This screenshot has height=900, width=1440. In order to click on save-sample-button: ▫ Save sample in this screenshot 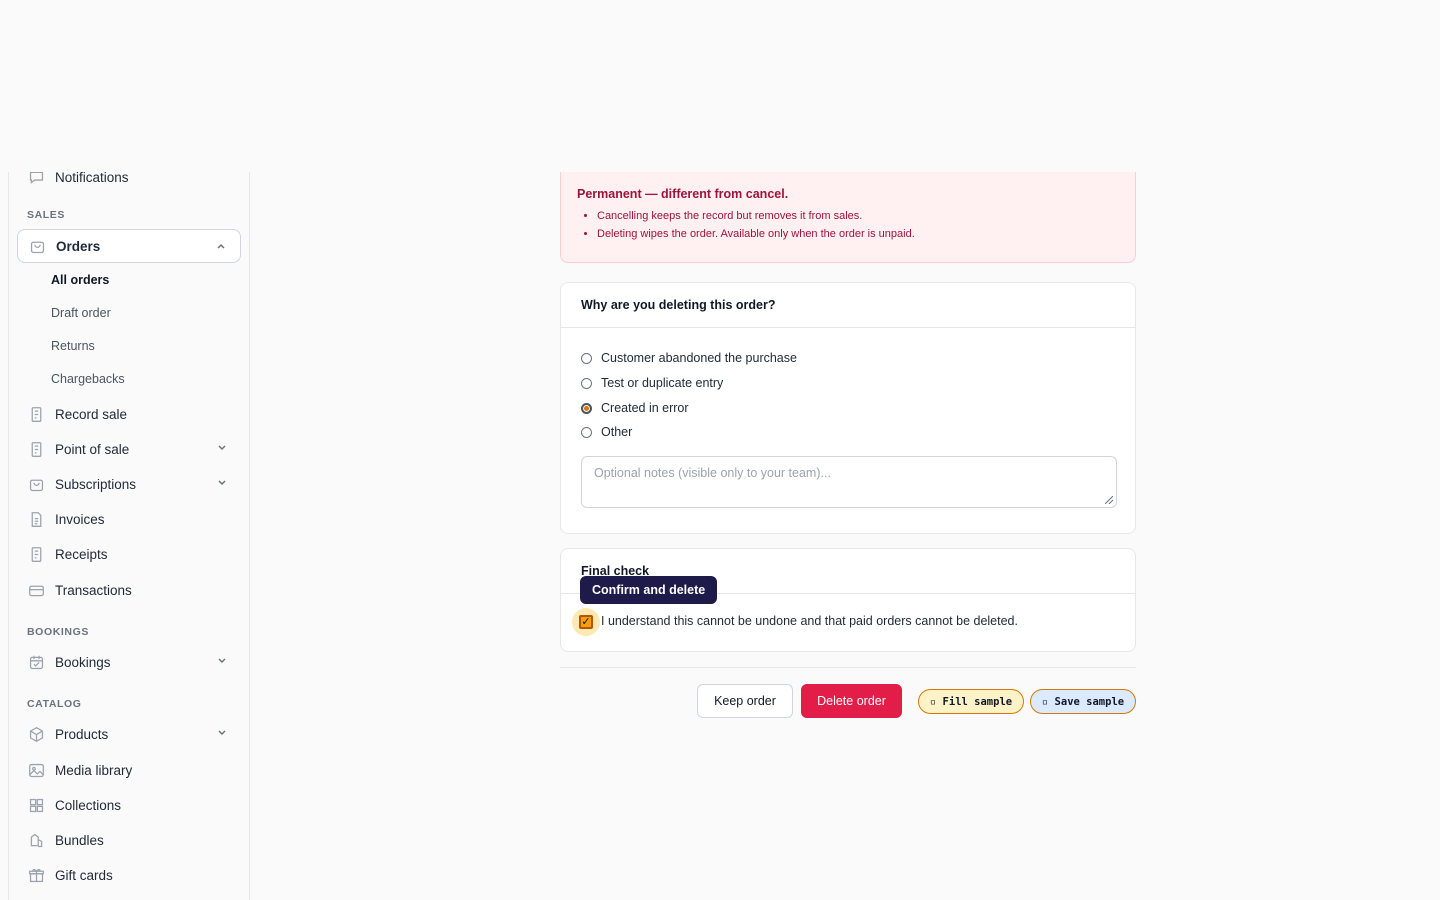, I will do `click(1083, 701)`.